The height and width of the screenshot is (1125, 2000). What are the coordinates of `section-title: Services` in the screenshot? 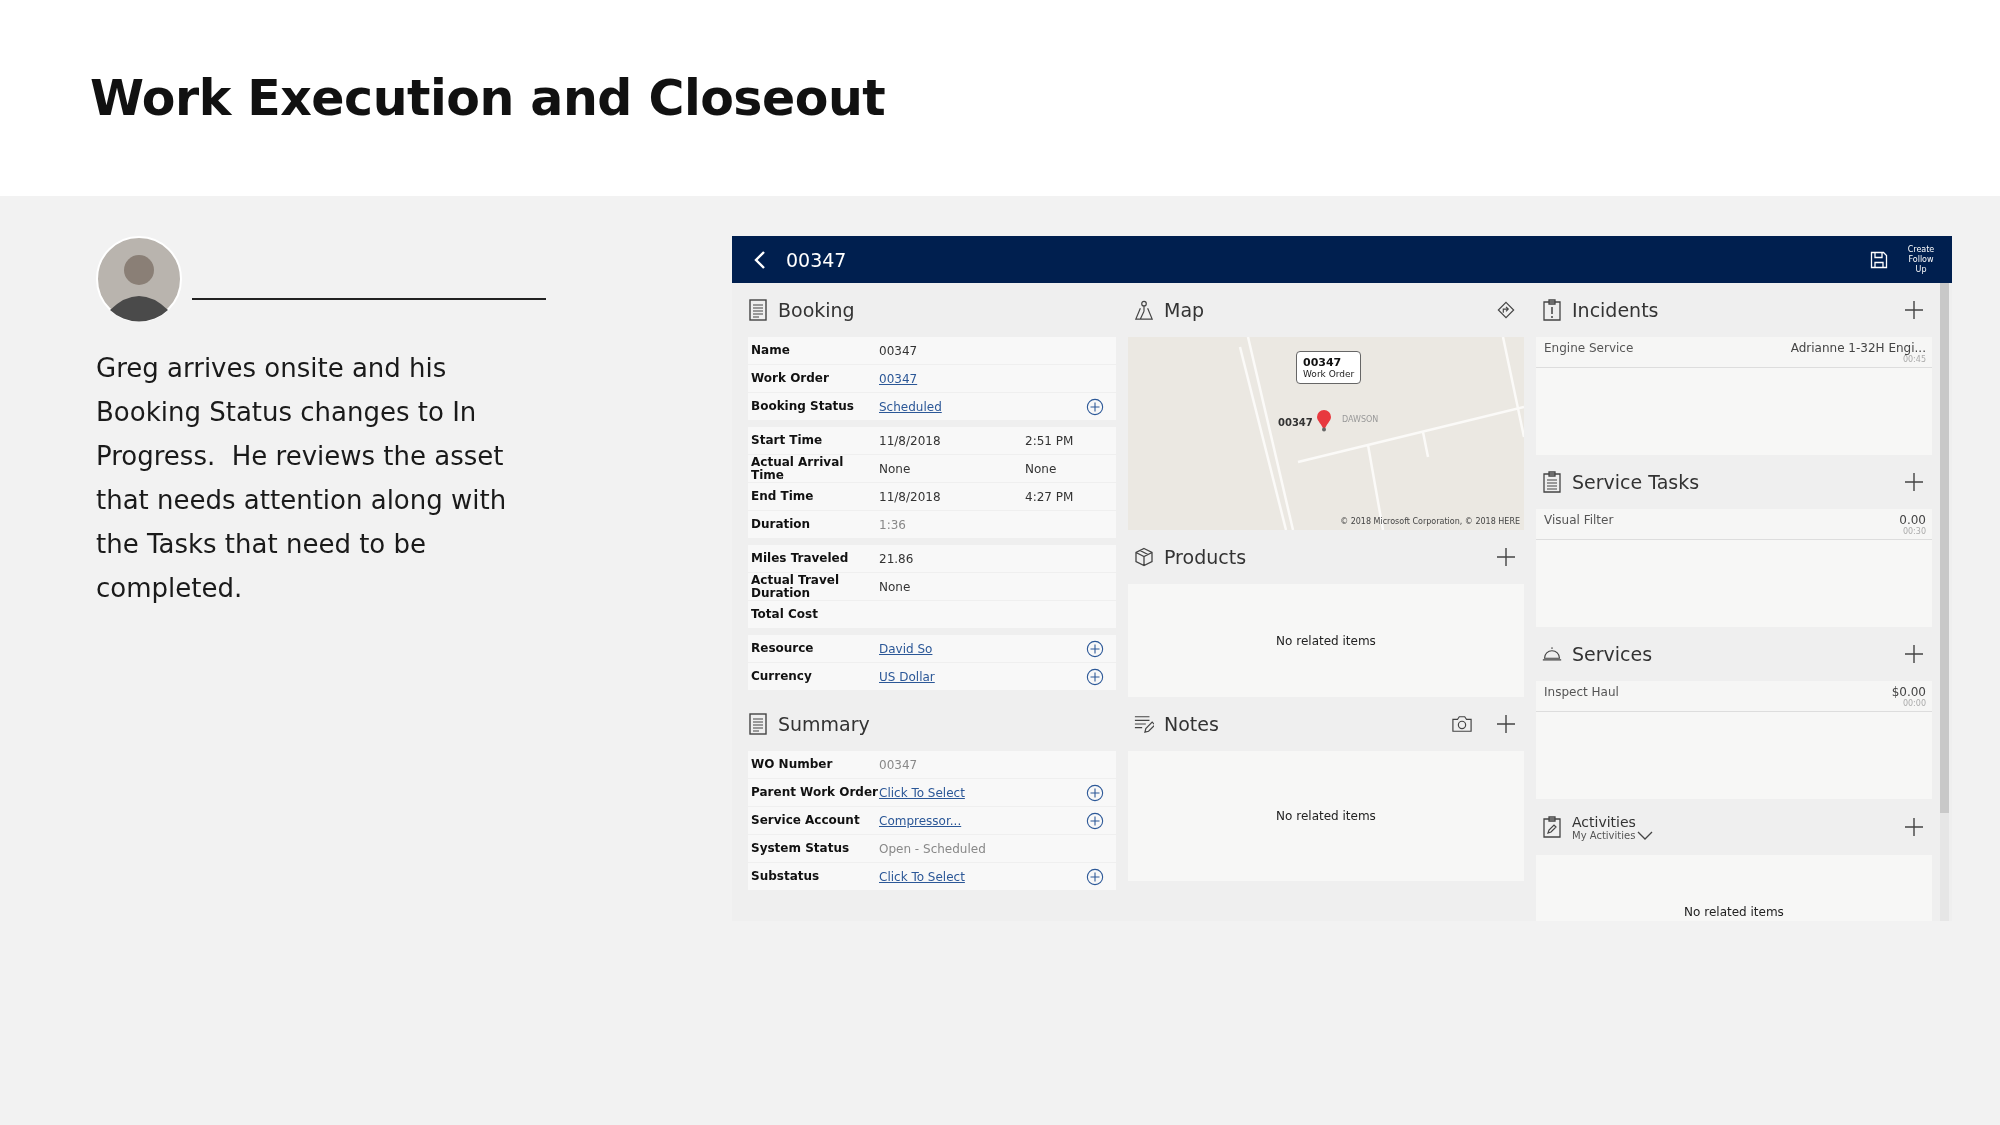 It's located at (1612, 654).